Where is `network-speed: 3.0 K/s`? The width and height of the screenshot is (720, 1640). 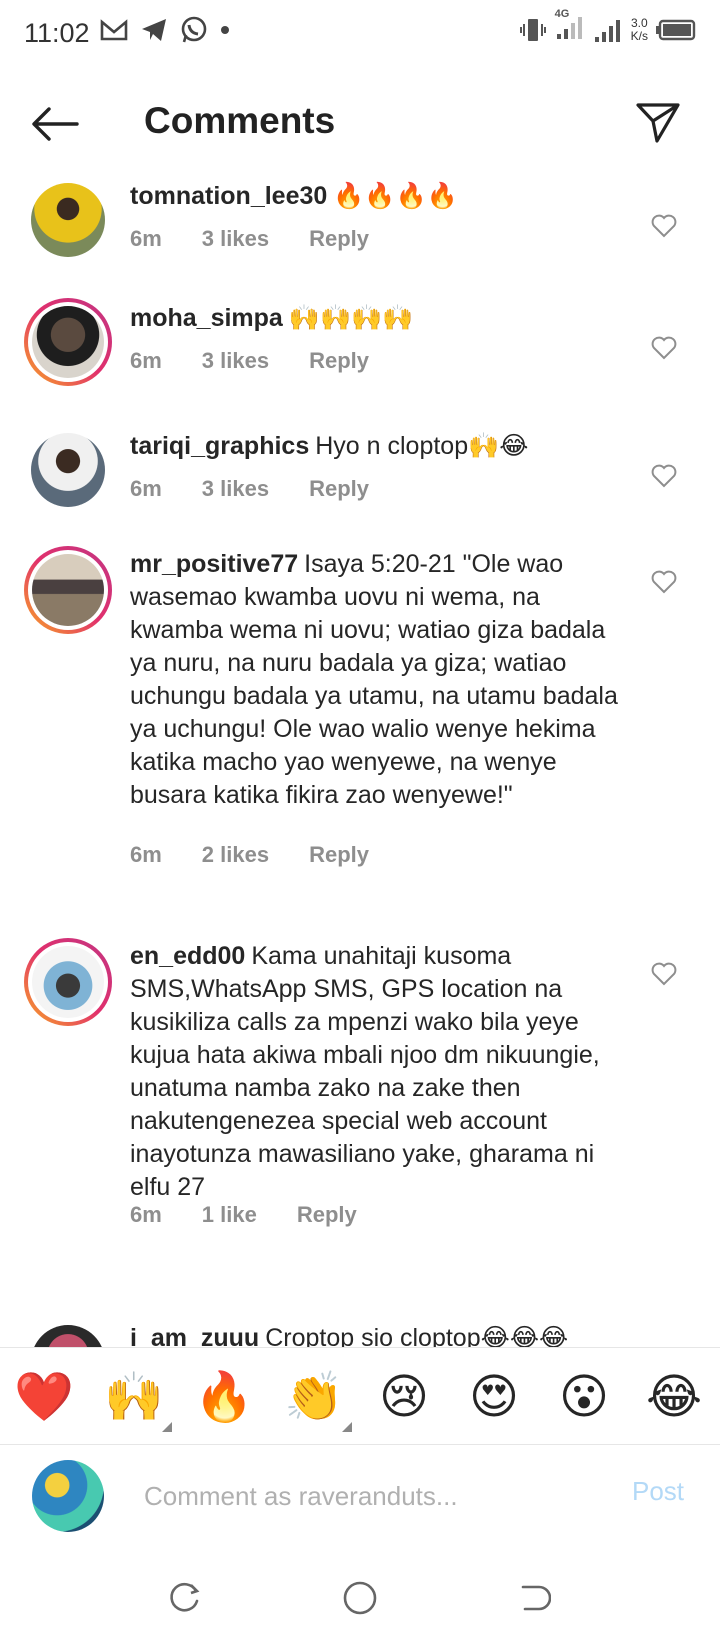 network-speed: 3.0 K/s is located at coordinates (639, 29).